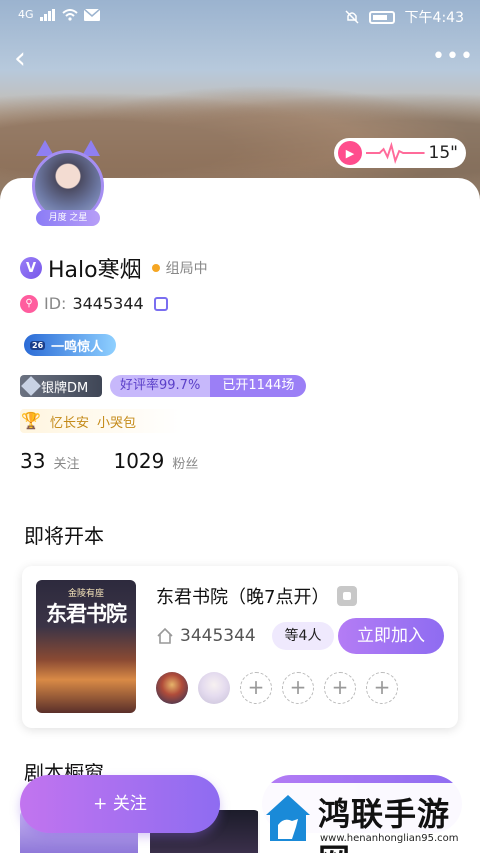 This screenshot has height=853, width=480. What do you see at coordinates (391, 636) in the screenshot?
I see `join-now-button: 立即加入` at bounding box center [391, 636].